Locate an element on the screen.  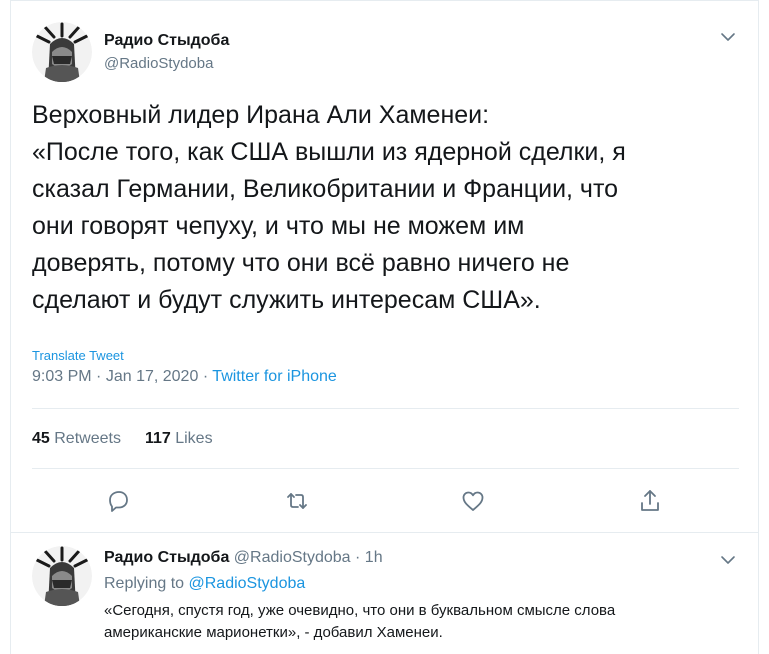
reply-author-handle: @RadioStydoba is located at coordinates (292, 557).